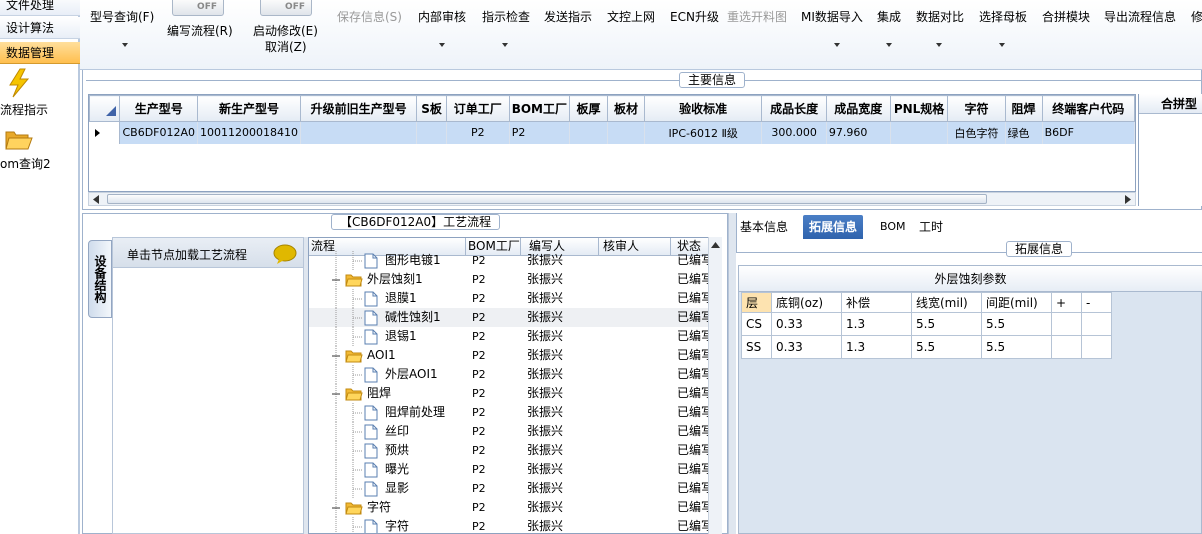 The width and height of the screenshot is (1202, 534). What do you see at coordinates (1024, 132) in the screenshot?
I see `table-cell: 绿色` at bounding box center [1024, 132].